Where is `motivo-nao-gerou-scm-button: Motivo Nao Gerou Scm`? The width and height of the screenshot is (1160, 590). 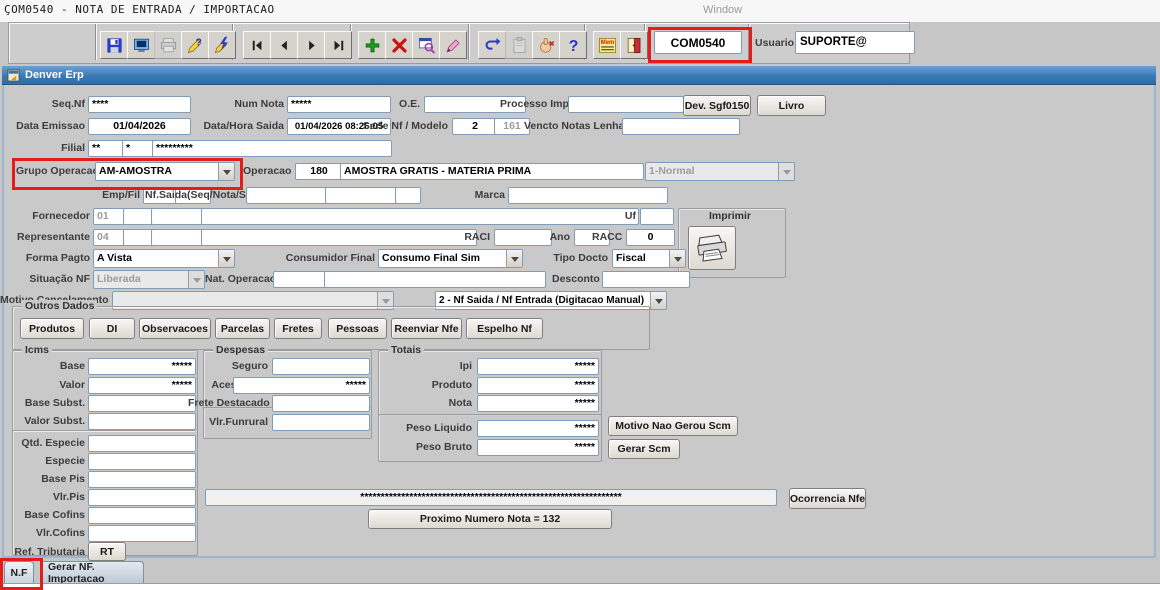
motivo-nao-gerou-scm-button: Motivo Nao Gerou Scm is located at coordinates (673, 426).